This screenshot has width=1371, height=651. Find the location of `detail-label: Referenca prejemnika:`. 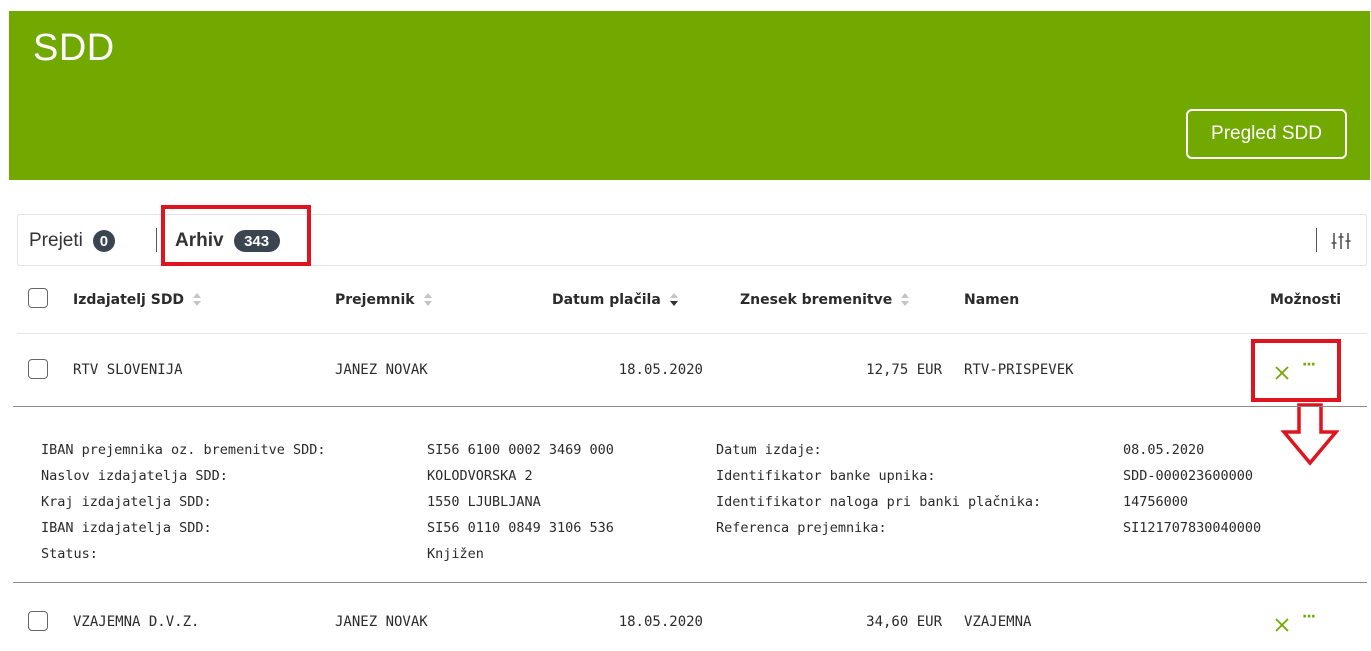

detail-label: Referenca prejemnika: is located at coordinates (801, 528).